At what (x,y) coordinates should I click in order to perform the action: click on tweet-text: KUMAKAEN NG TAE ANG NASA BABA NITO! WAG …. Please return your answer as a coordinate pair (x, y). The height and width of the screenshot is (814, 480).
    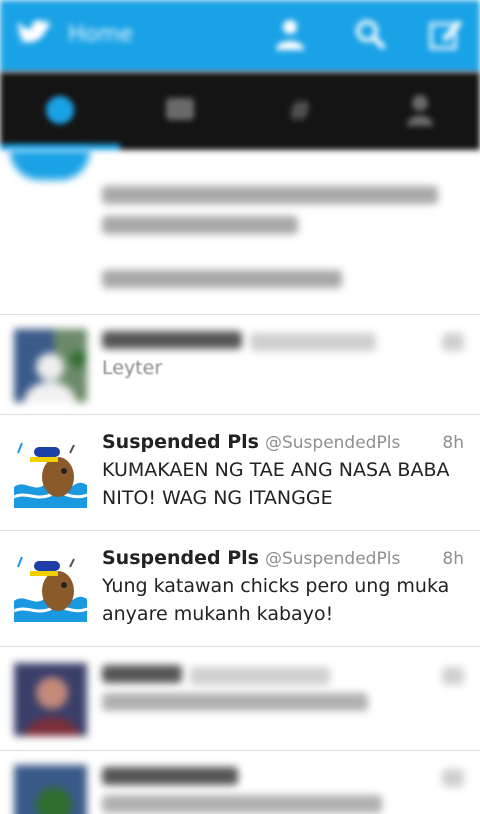
    Looking at the image, I should click on (276, 484).